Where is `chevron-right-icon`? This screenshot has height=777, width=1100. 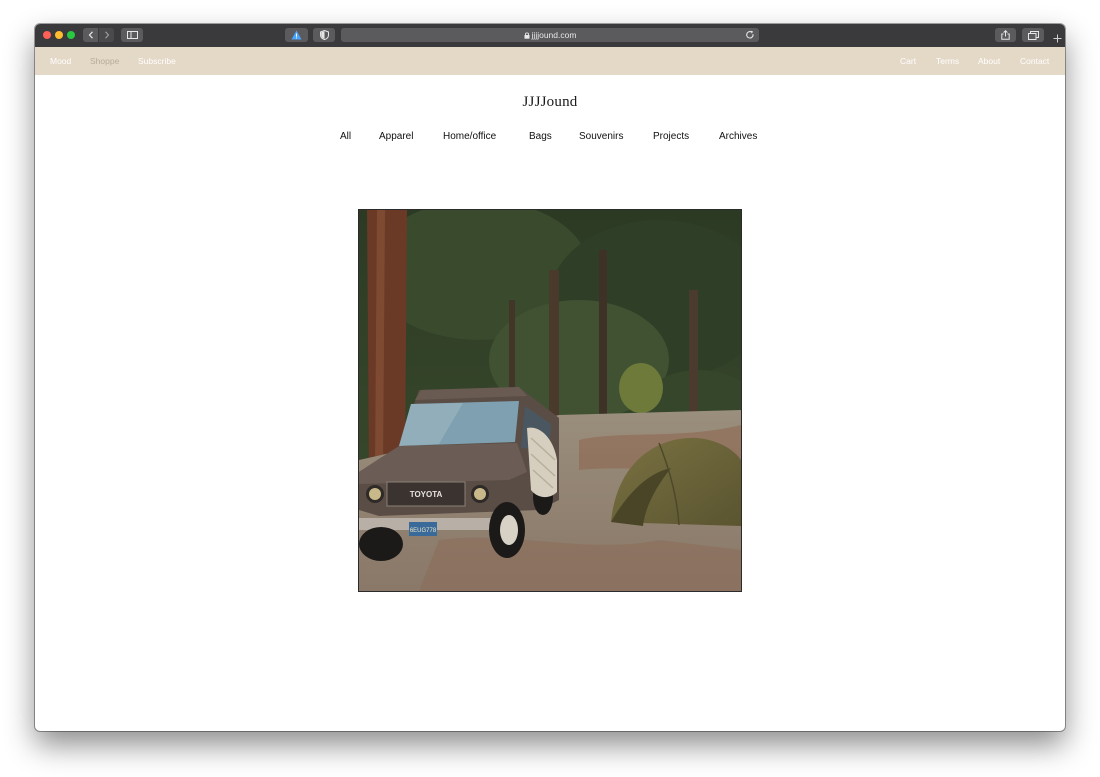 chevron-right-icon is located at coordinates (106, 35).